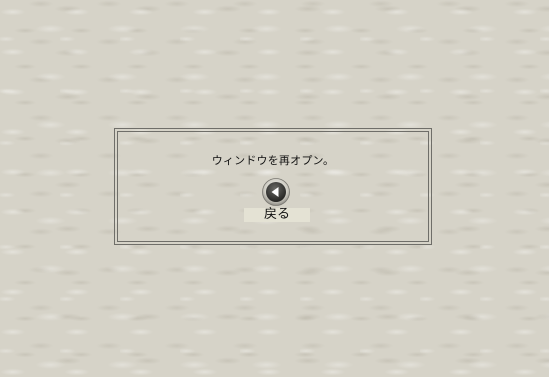 The width and height of the screenshot is (549, 377). I want to click on back-button: 戻る, so click(277, 202).